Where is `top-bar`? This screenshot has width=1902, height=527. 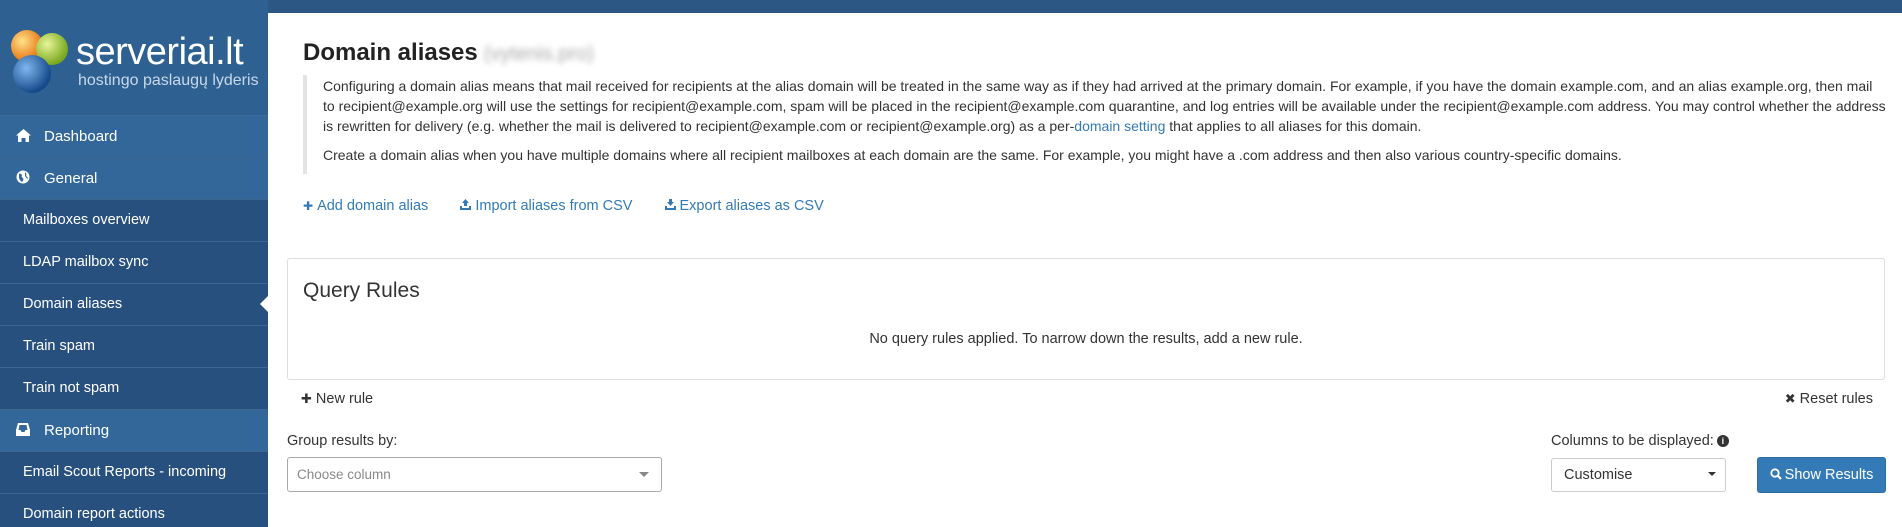 top-bar is located at coordinates (1085, 6).